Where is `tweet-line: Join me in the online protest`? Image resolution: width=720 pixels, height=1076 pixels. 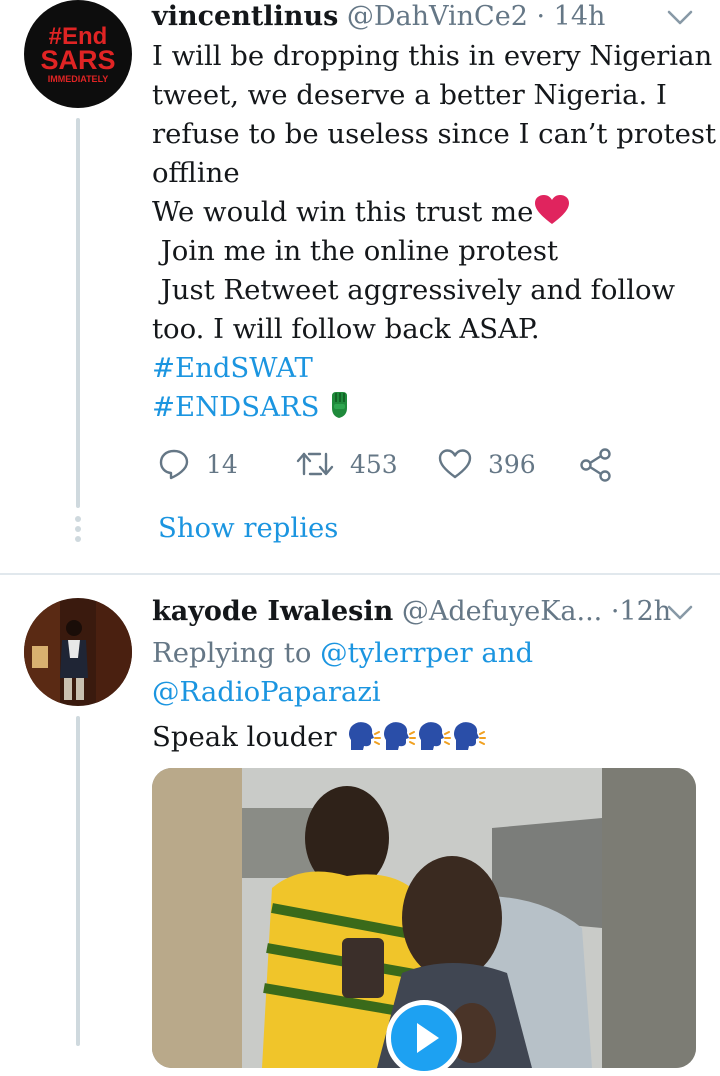 tweet-line: Join me in the online protest is located at coordinates (355, 251).